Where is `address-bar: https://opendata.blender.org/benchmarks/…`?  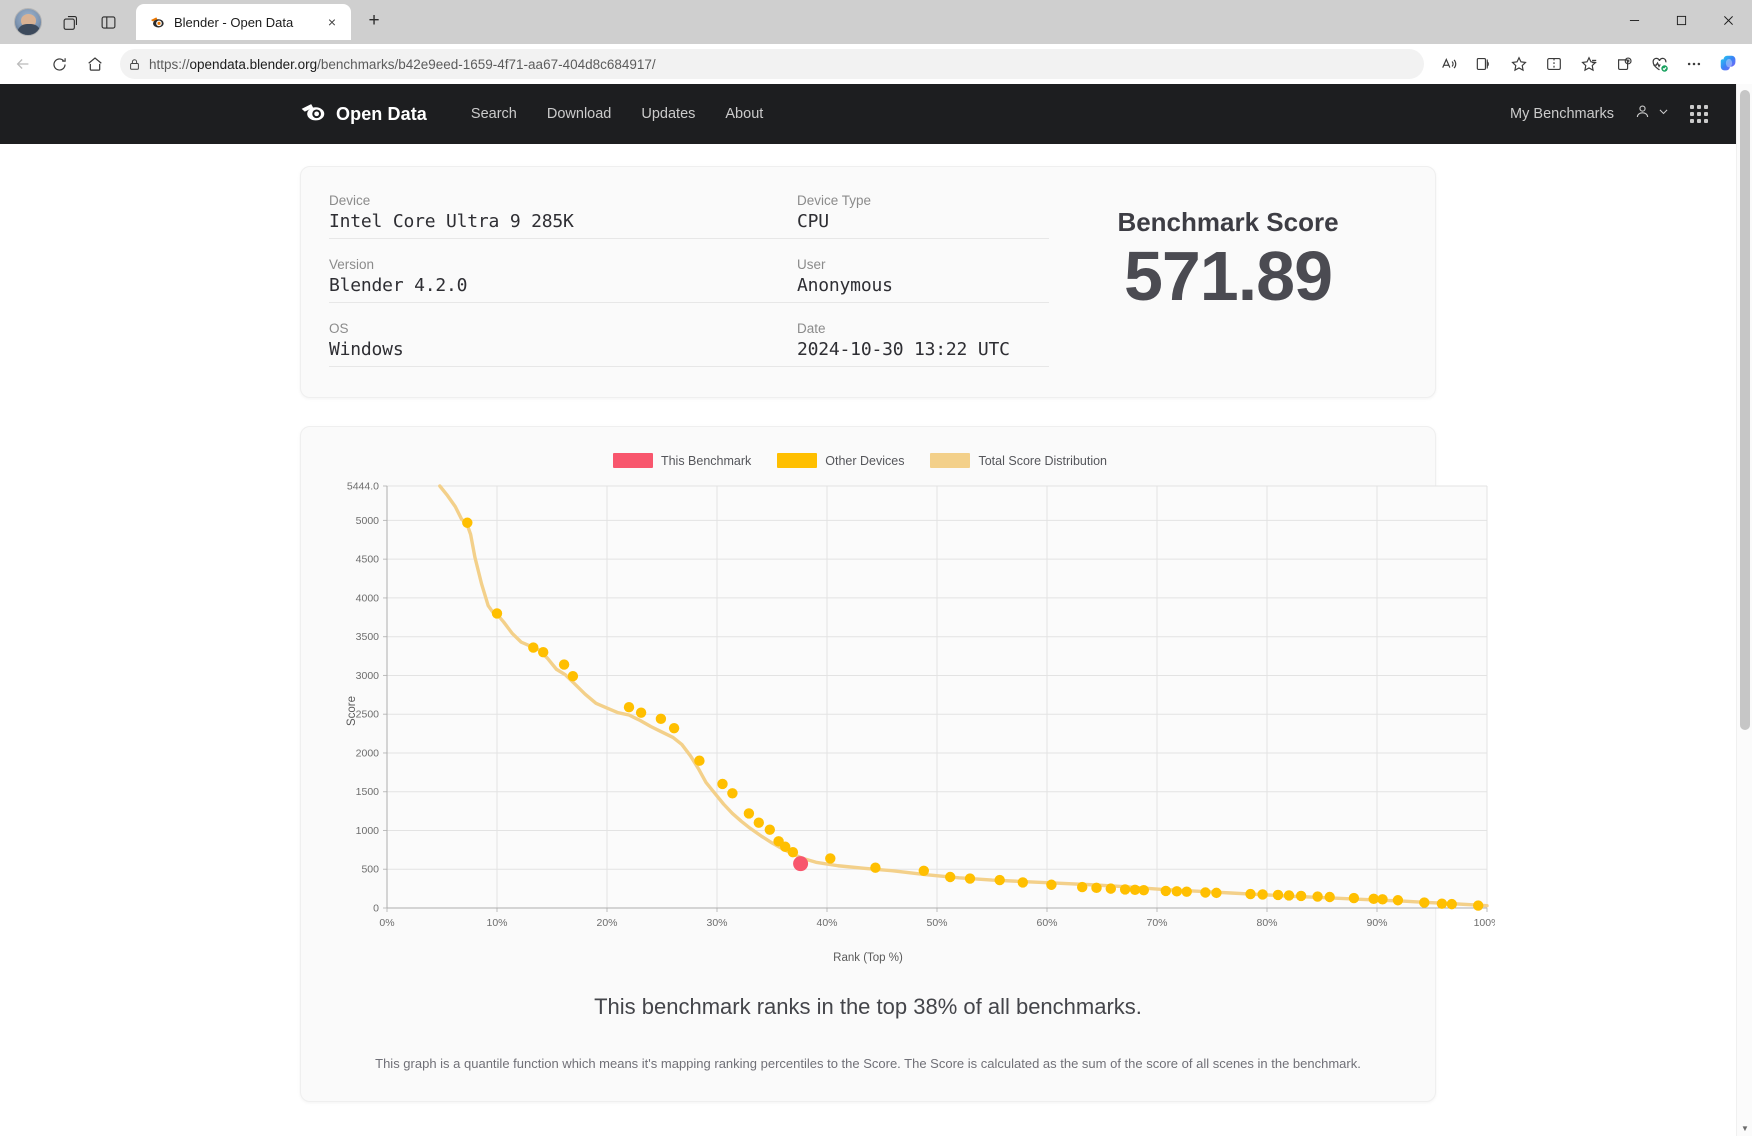
address-bar: https://opendata.blender.org/benchmarks/… is located at coordinates (772, 64).